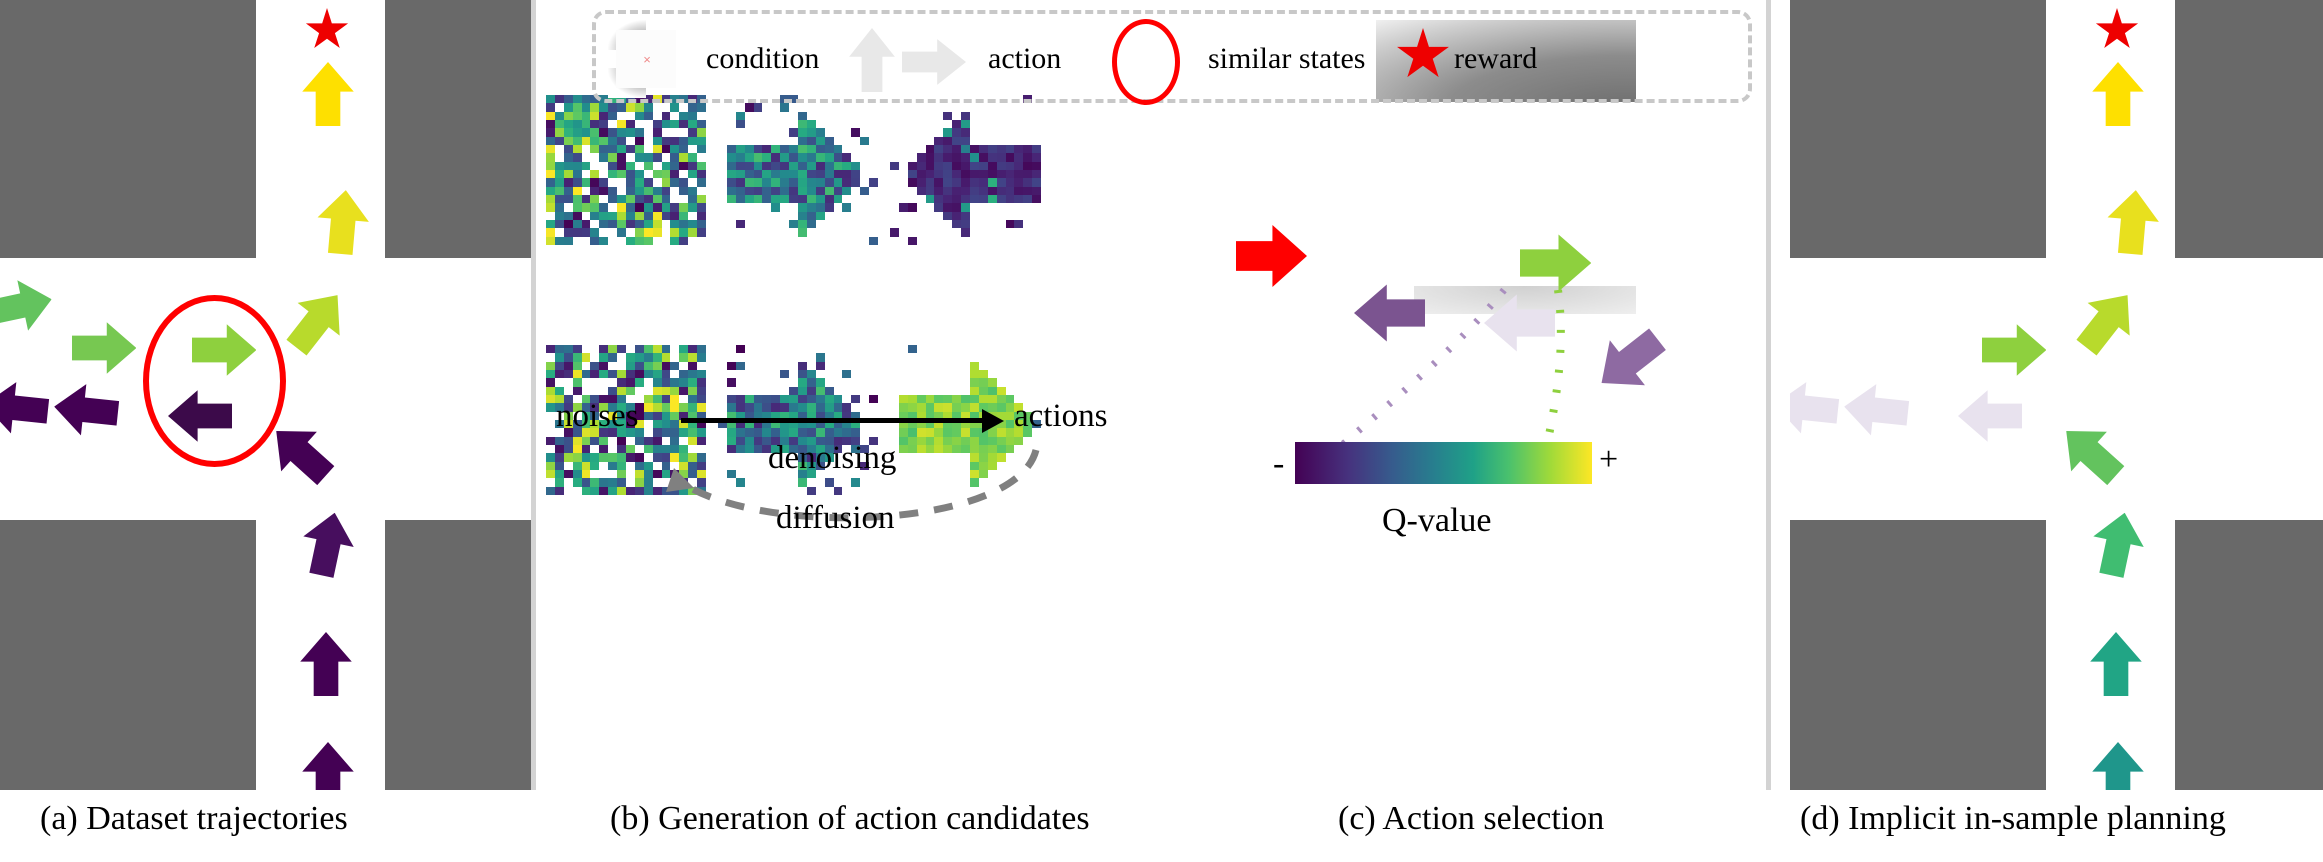  I want to click on legend-label-action: action, so click(1025, 58).